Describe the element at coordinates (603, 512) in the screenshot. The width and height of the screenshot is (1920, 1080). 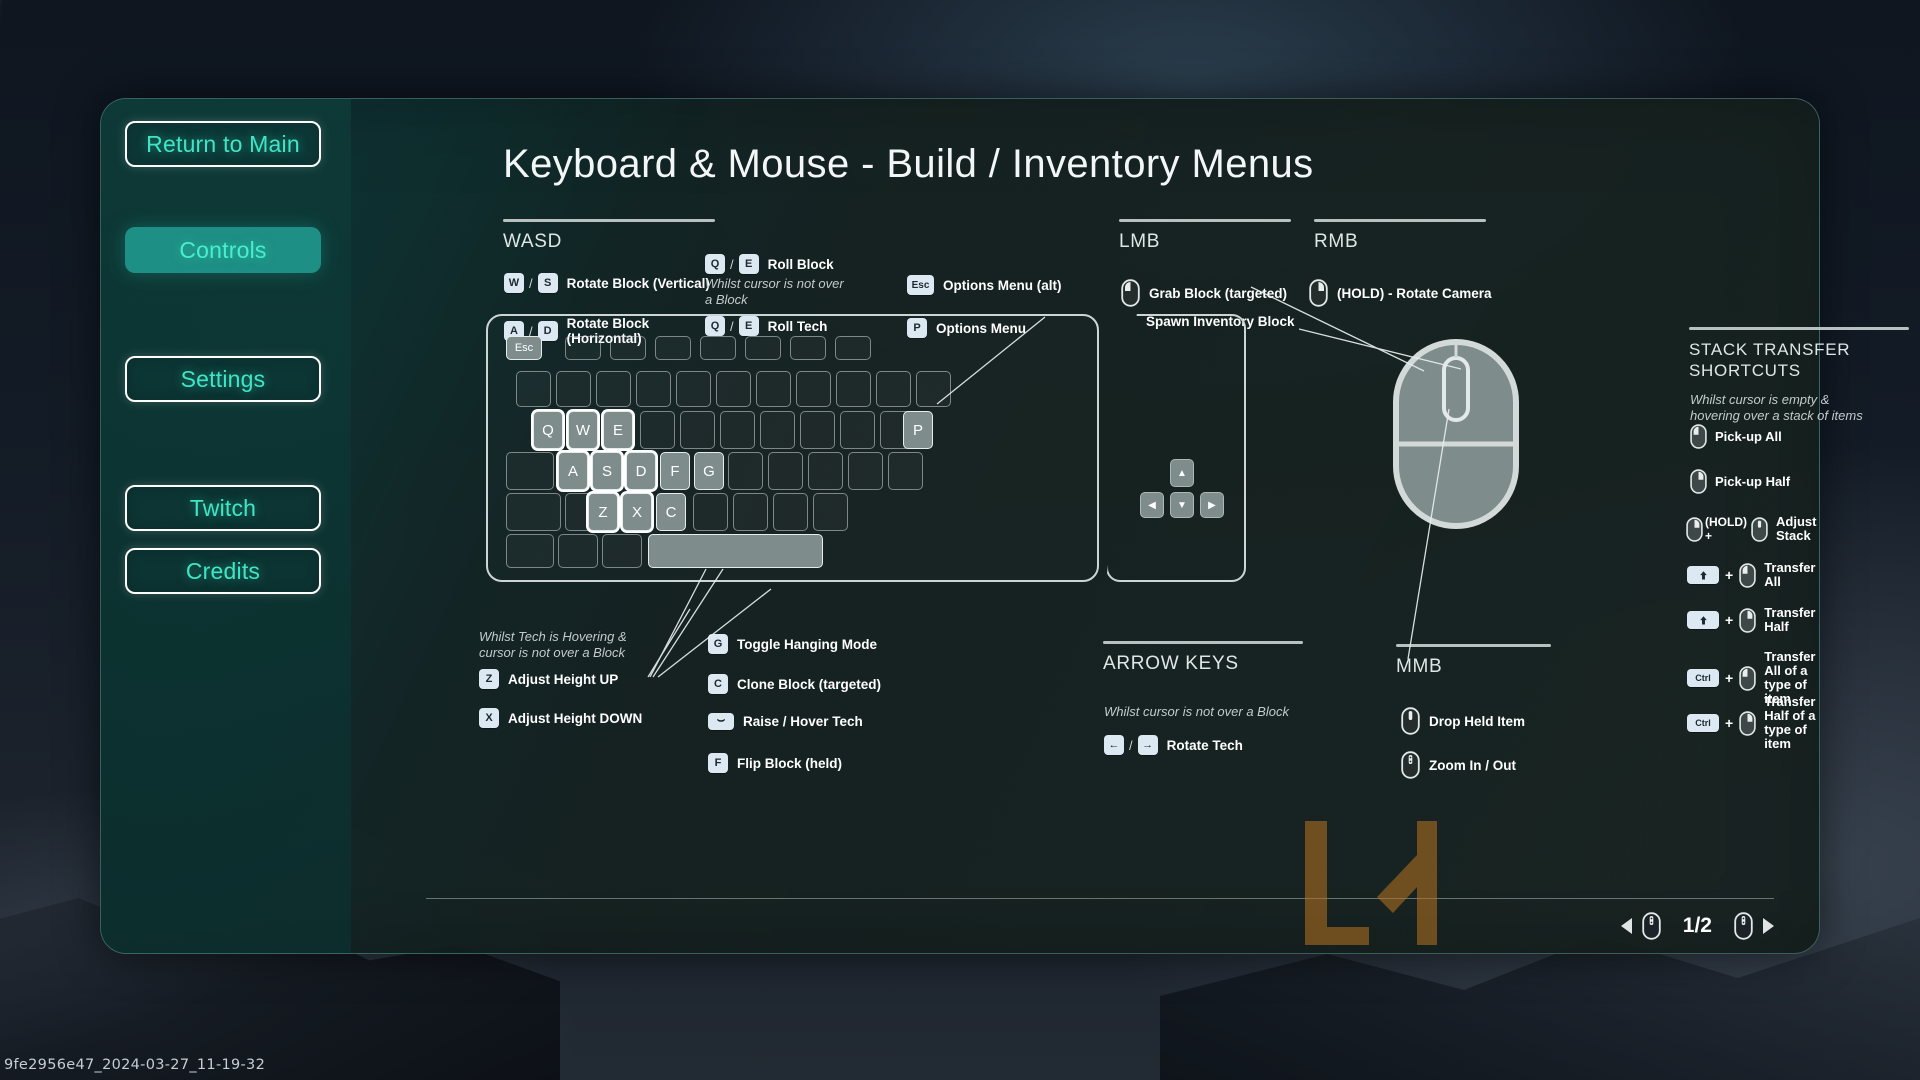
I see `kbd-key-z: Z` at that location.